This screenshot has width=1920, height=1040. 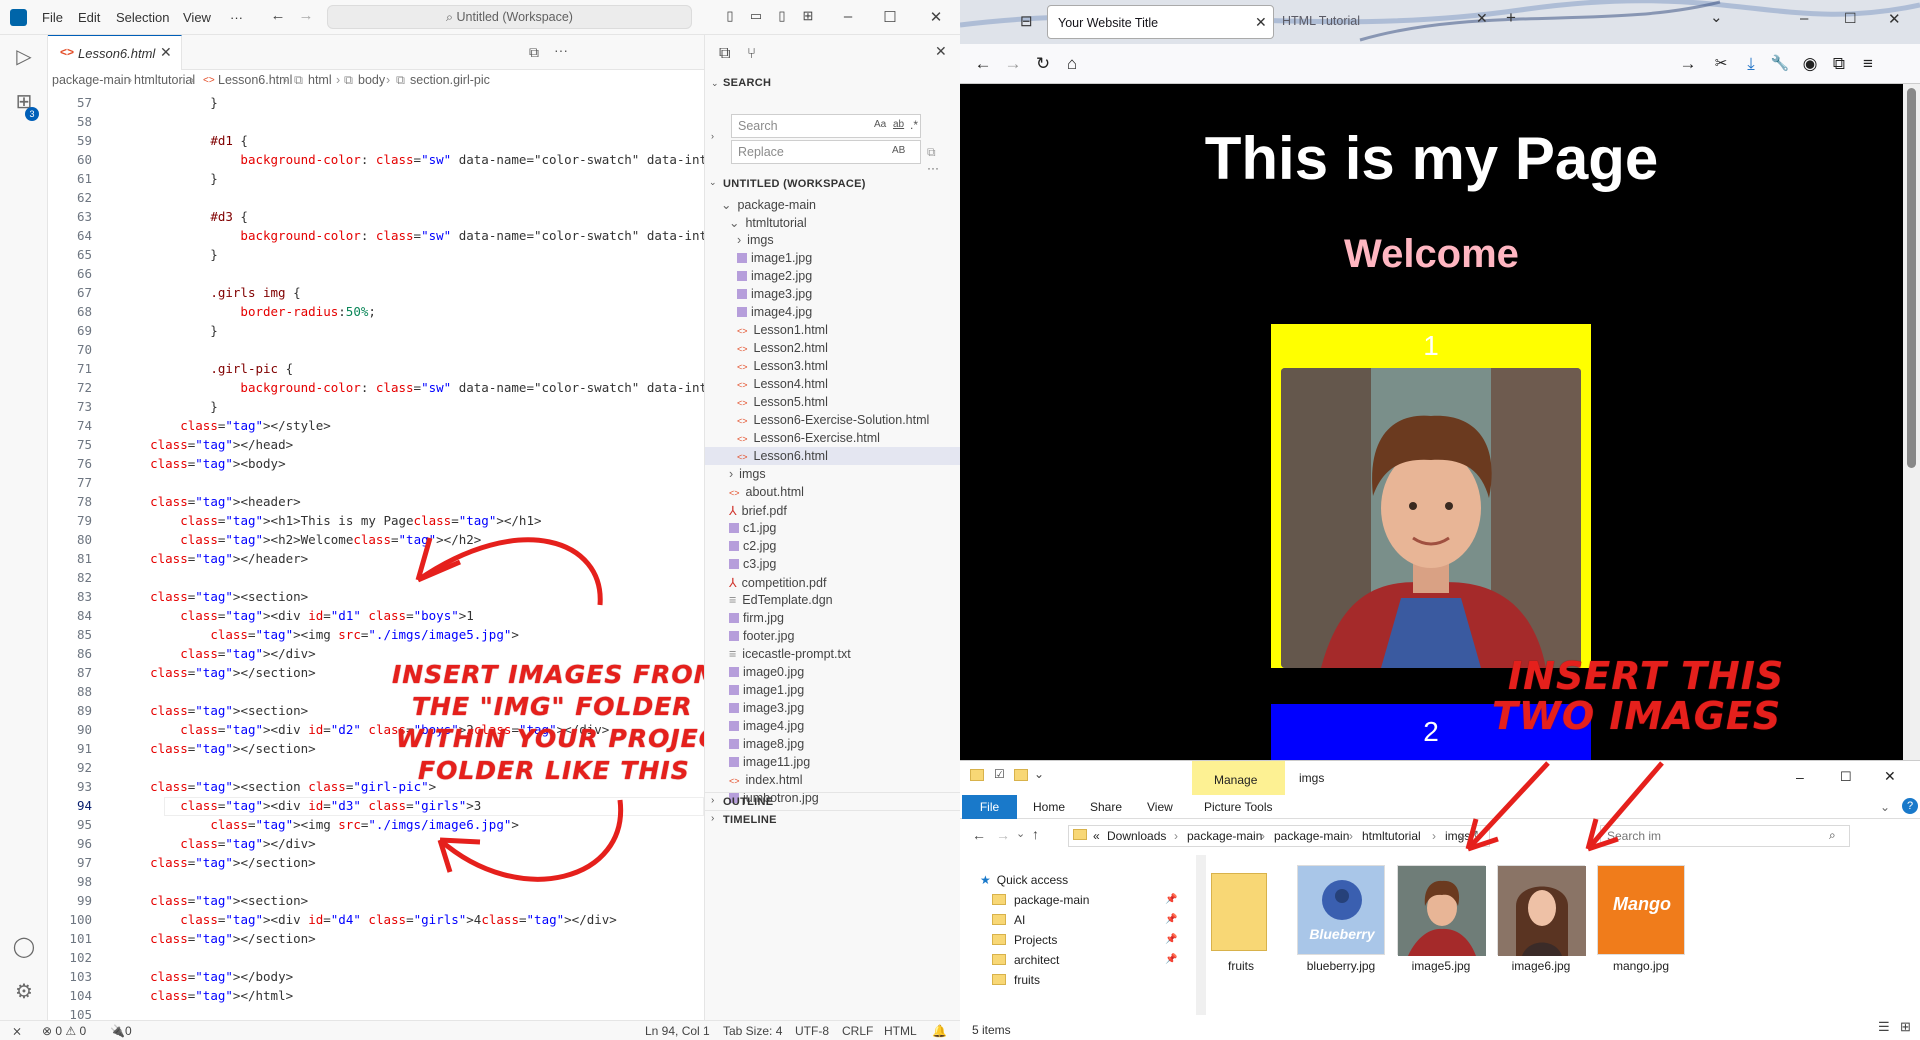 I want to click on extensions-puzzle-icon: ⧉, so click(x=1839, y=64).